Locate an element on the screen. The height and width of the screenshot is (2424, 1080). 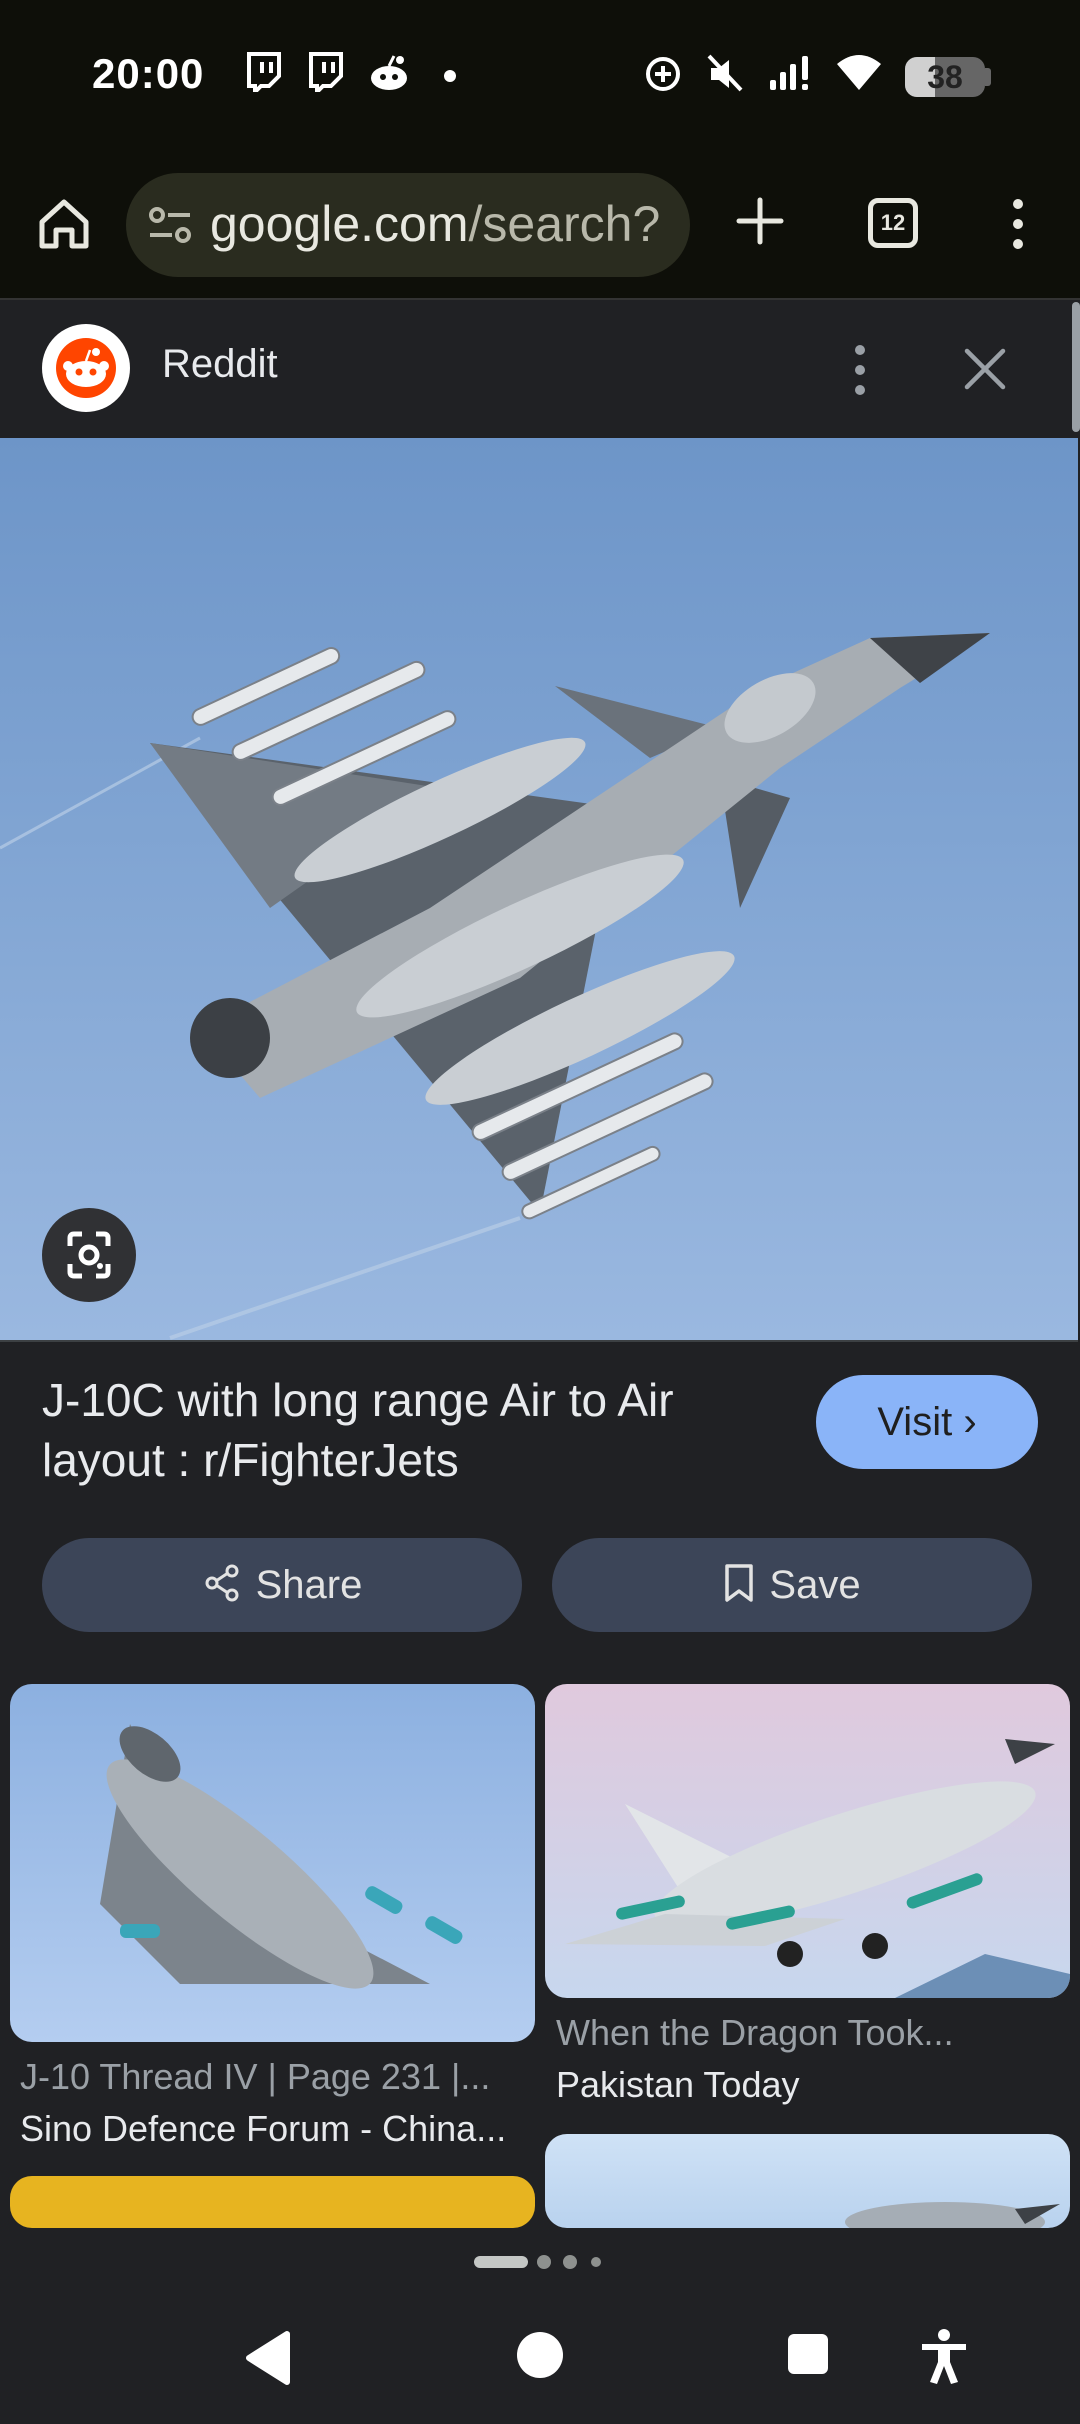
address-bar: google.com/search? is located at coordinates (408, 225).